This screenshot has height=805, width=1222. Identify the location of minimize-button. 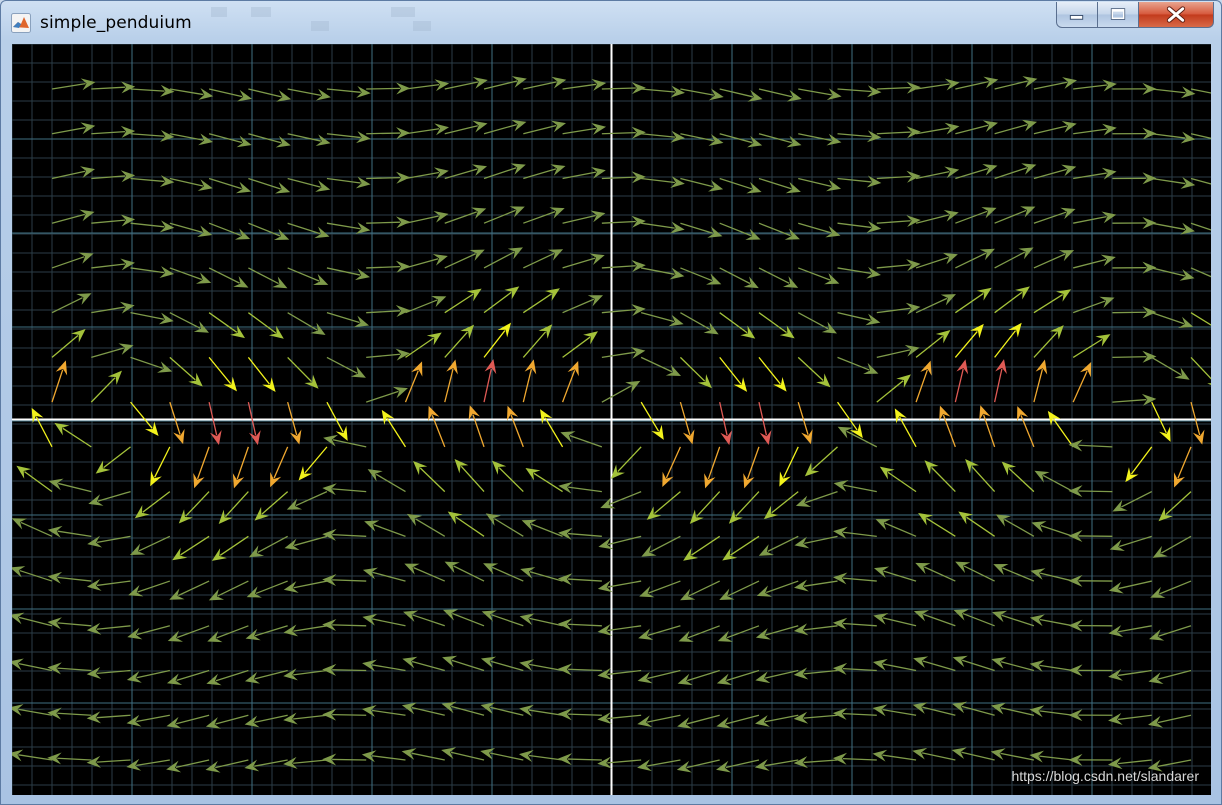
(1077, 15).